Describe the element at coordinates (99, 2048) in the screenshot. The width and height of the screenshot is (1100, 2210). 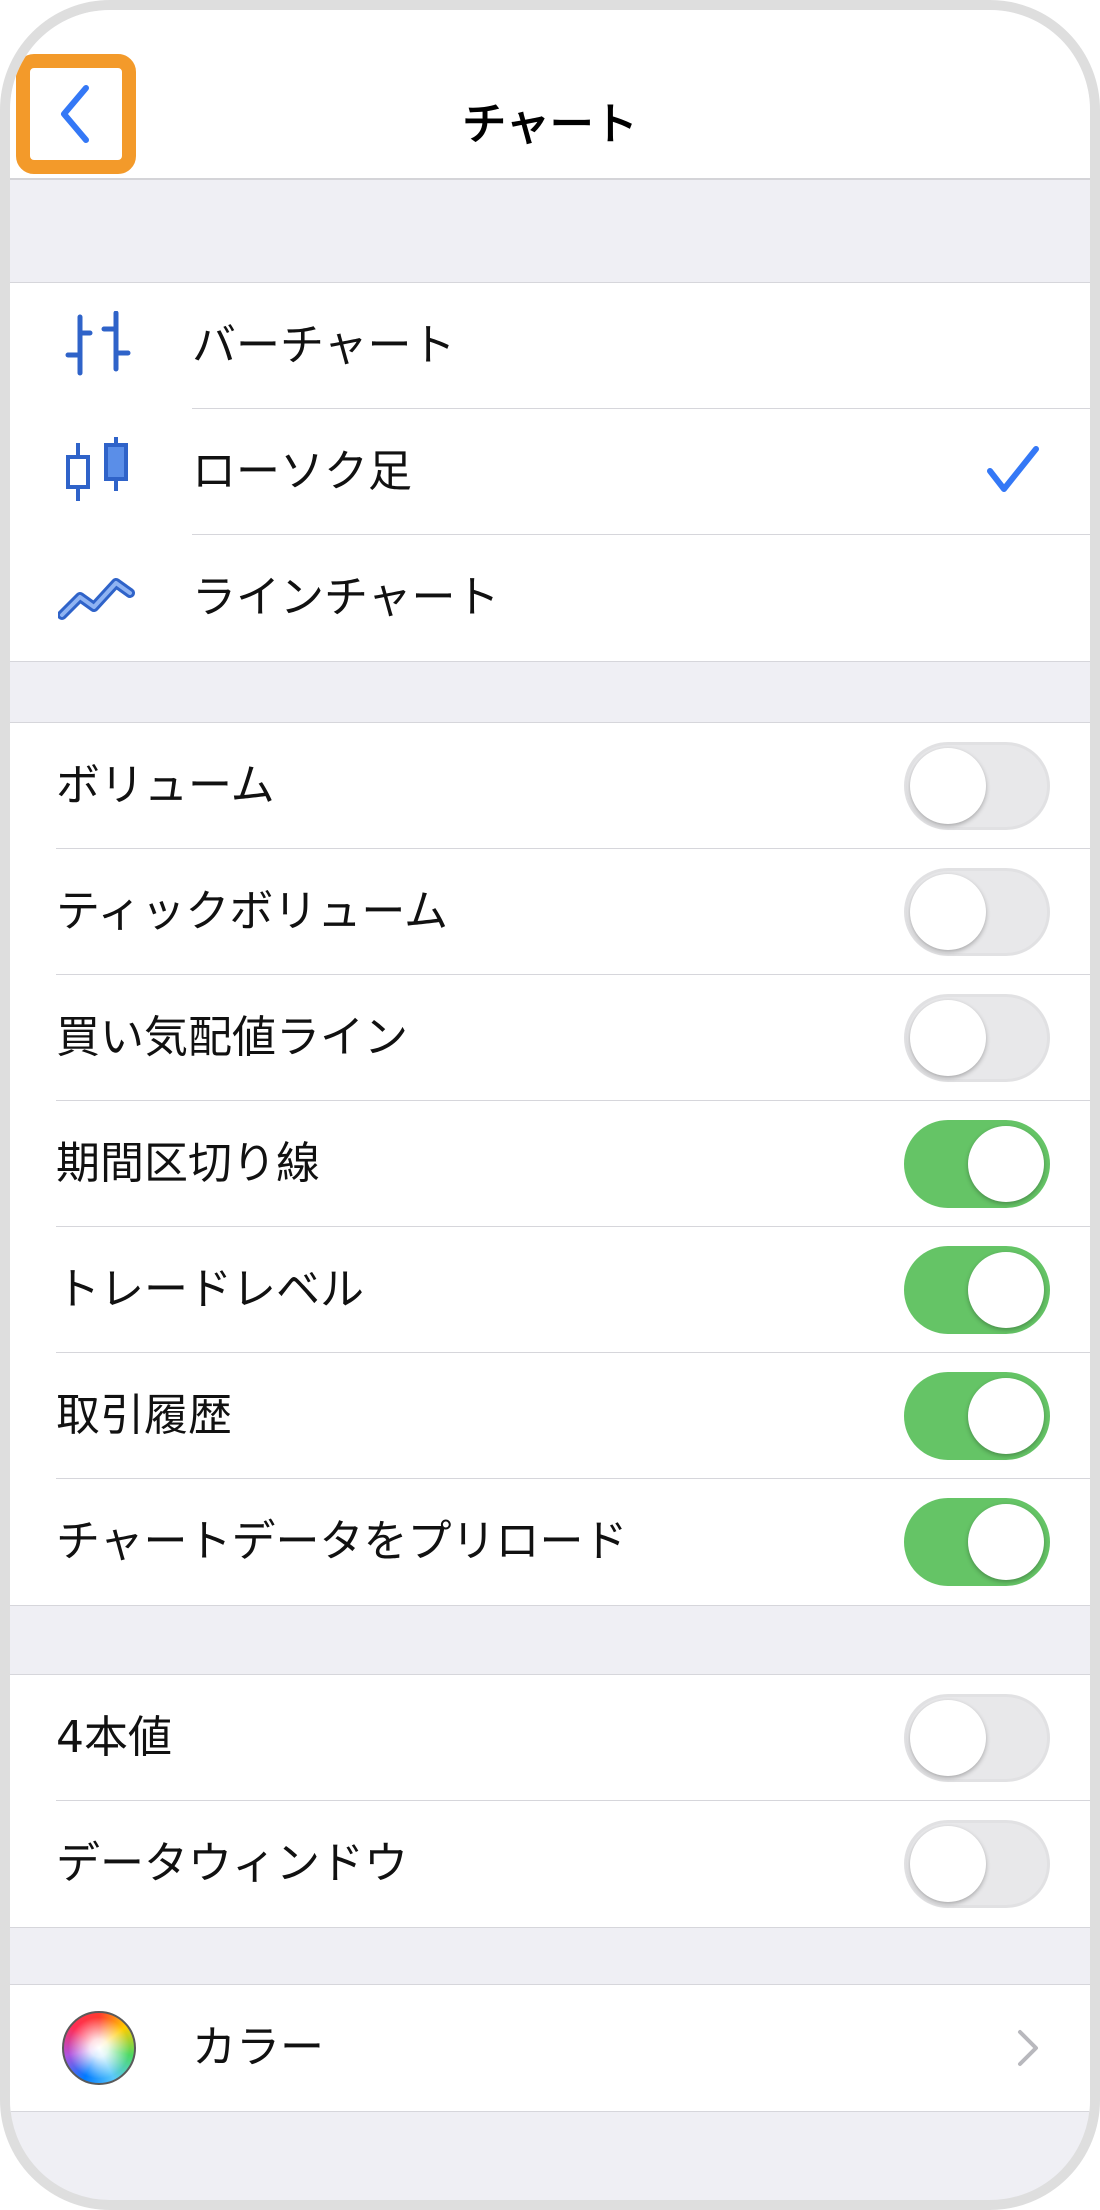
I see `color-wheel-icon` at that location.